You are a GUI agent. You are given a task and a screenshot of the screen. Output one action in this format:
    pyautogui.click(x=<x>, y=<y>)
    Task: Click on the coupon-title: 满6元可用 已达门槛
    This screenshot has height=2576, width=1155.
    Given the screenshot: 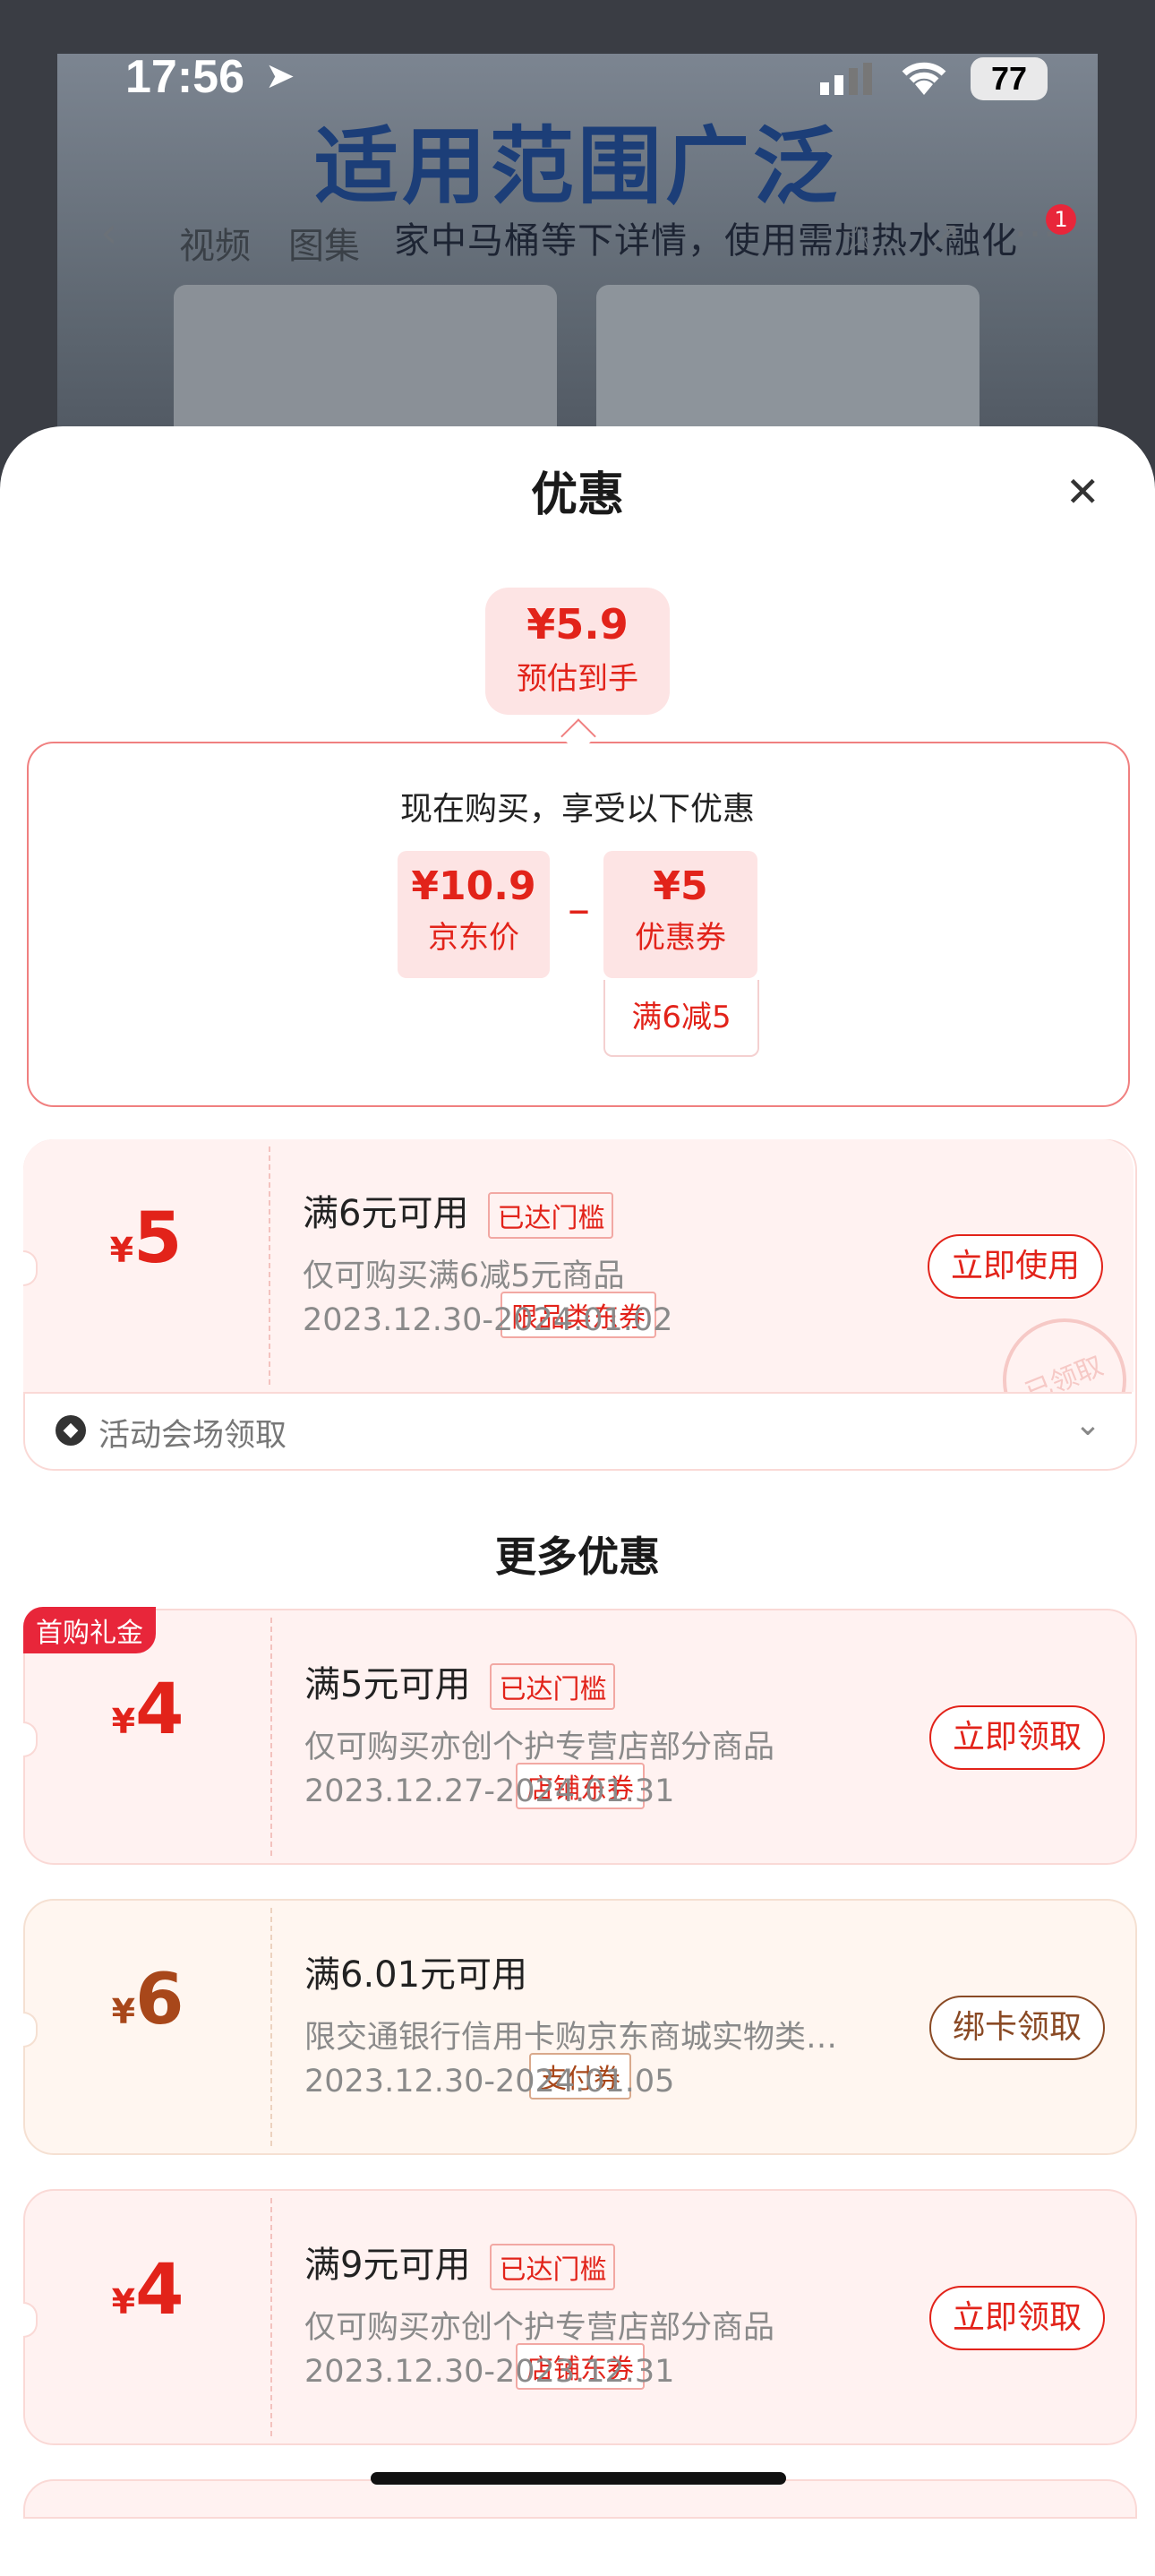 What is the action you would take?
    pyautogui.click(x=458, y=1211)
    